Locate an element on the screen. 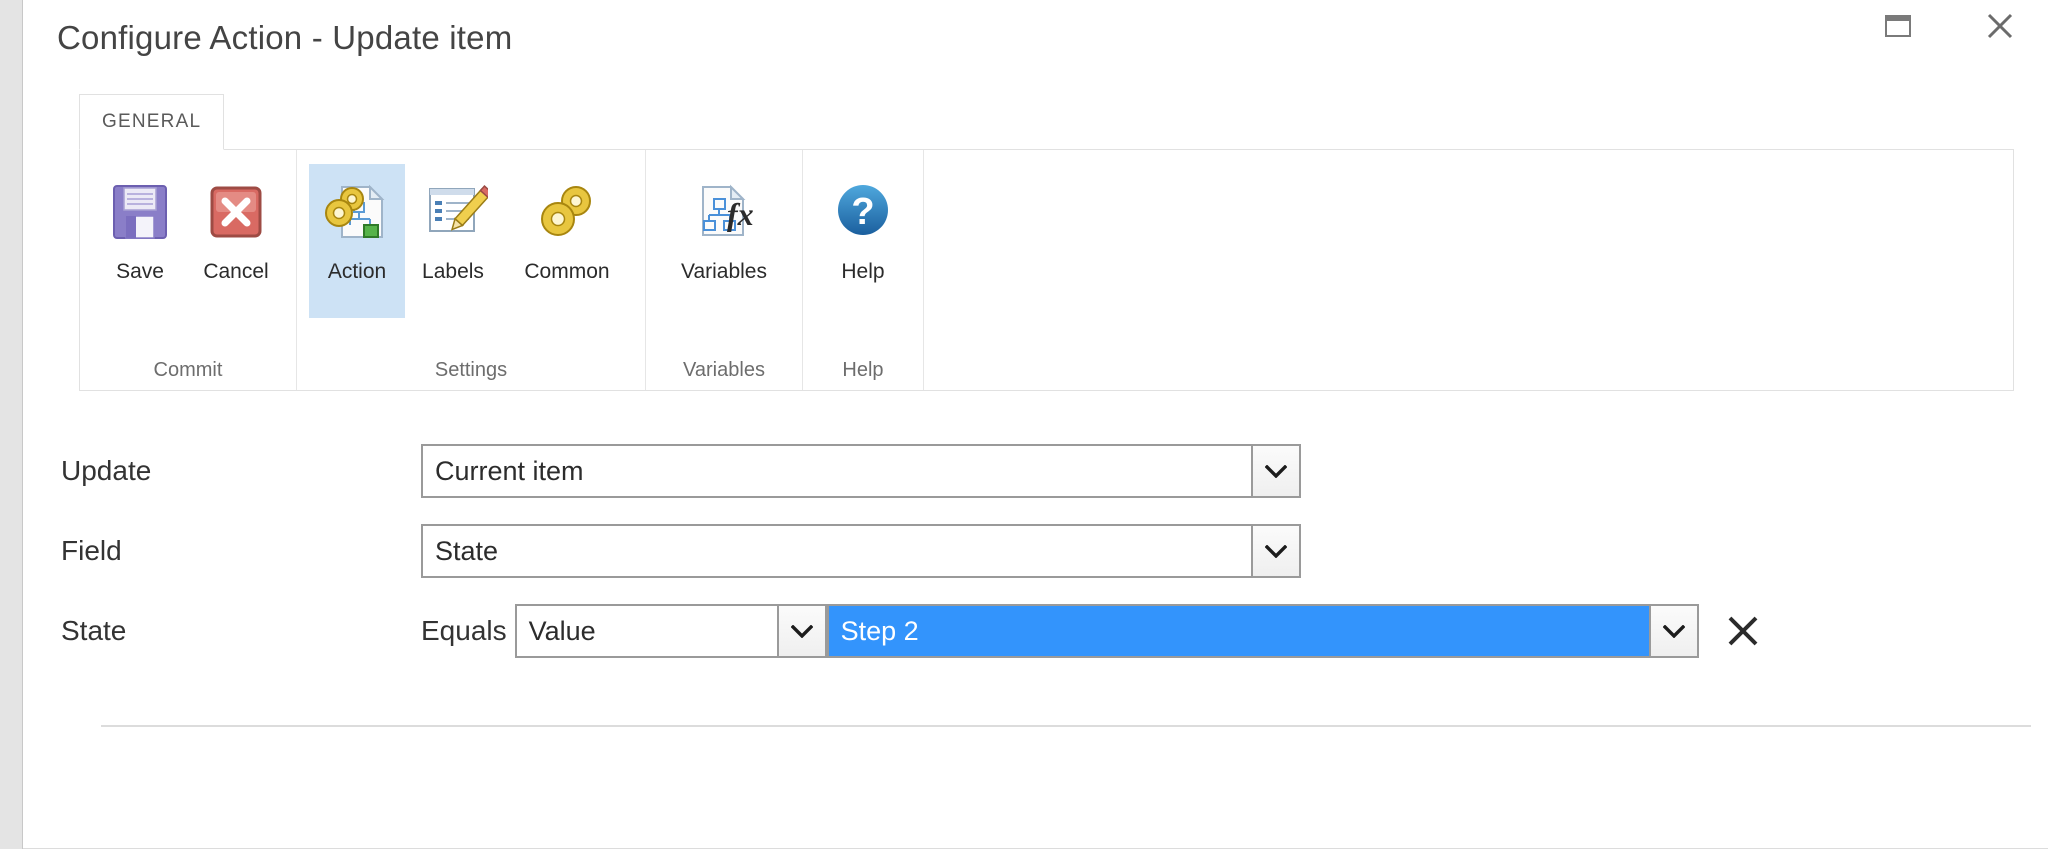  field-dropdown-value: State is located at coordinates (836, 551).